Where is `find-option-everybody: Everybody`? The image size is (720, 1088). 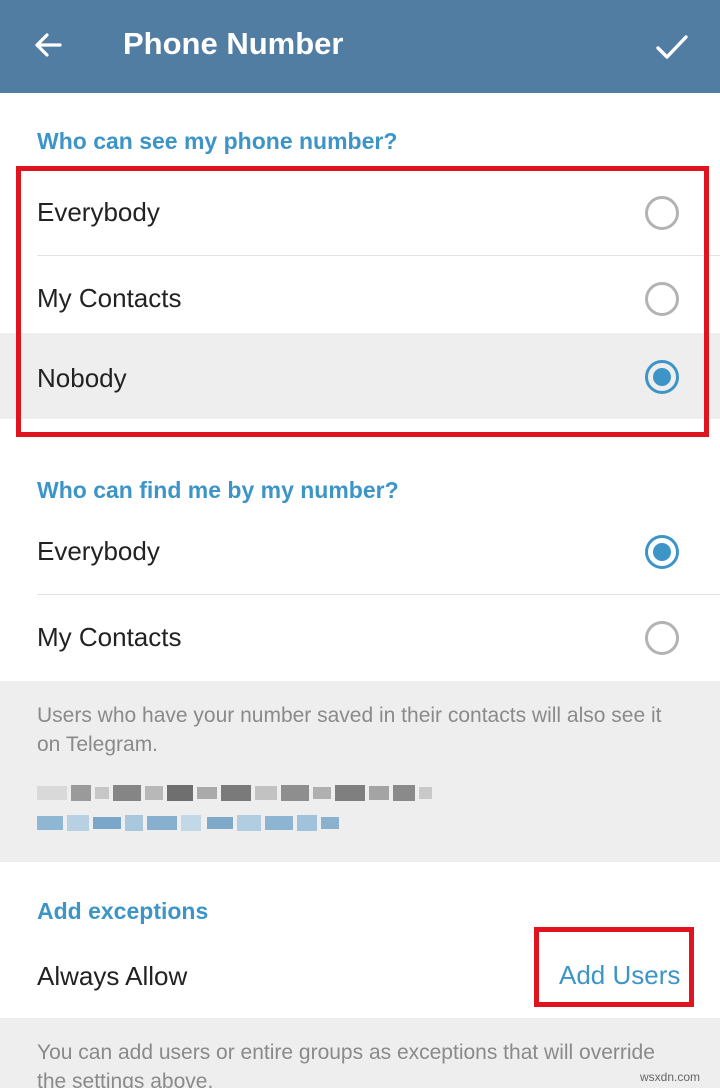
find-option-everybody: Everybody is located at coordinates (360, 552).